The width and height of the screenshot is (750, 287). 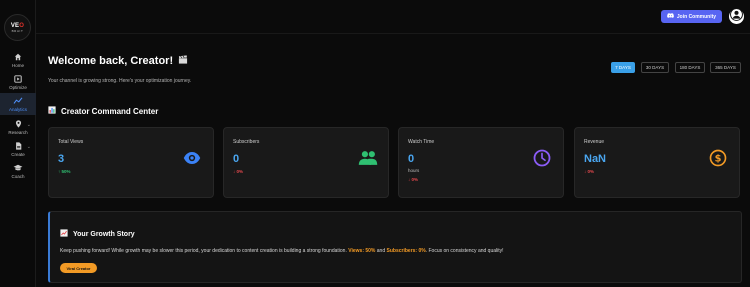 I want to click on join-community-button: Join Community, so click(x=691, y=16).